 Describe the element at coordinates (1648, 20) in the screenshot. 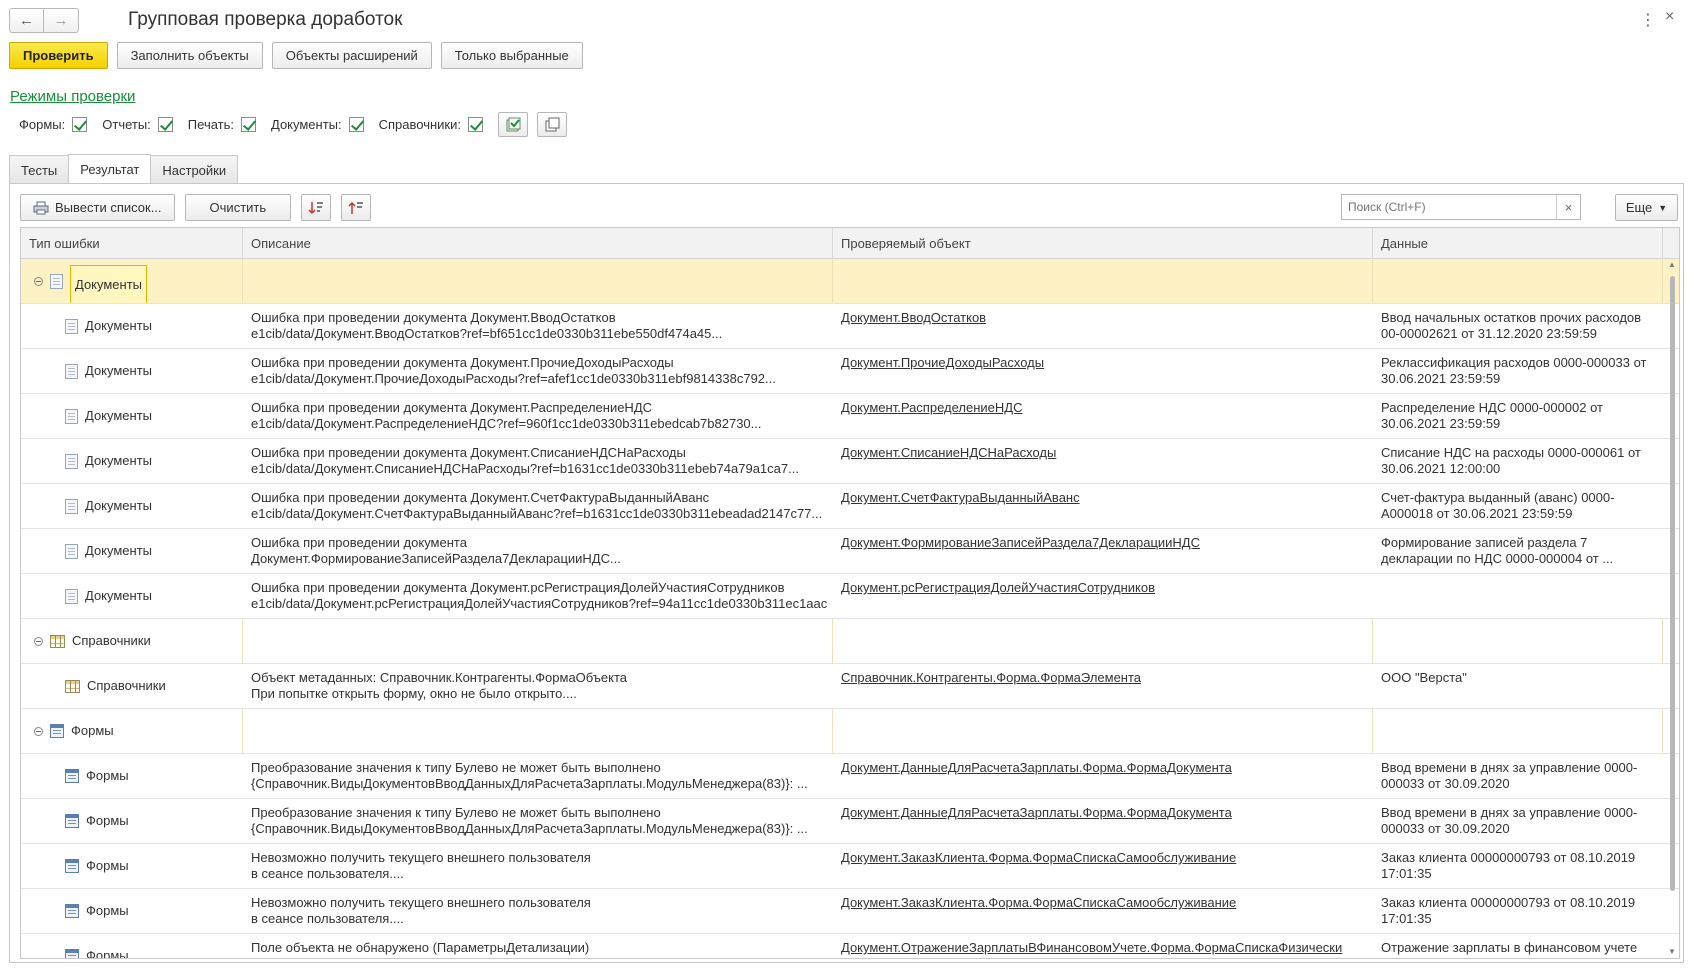

I see `more-actions-icon: ⋮` at that location.